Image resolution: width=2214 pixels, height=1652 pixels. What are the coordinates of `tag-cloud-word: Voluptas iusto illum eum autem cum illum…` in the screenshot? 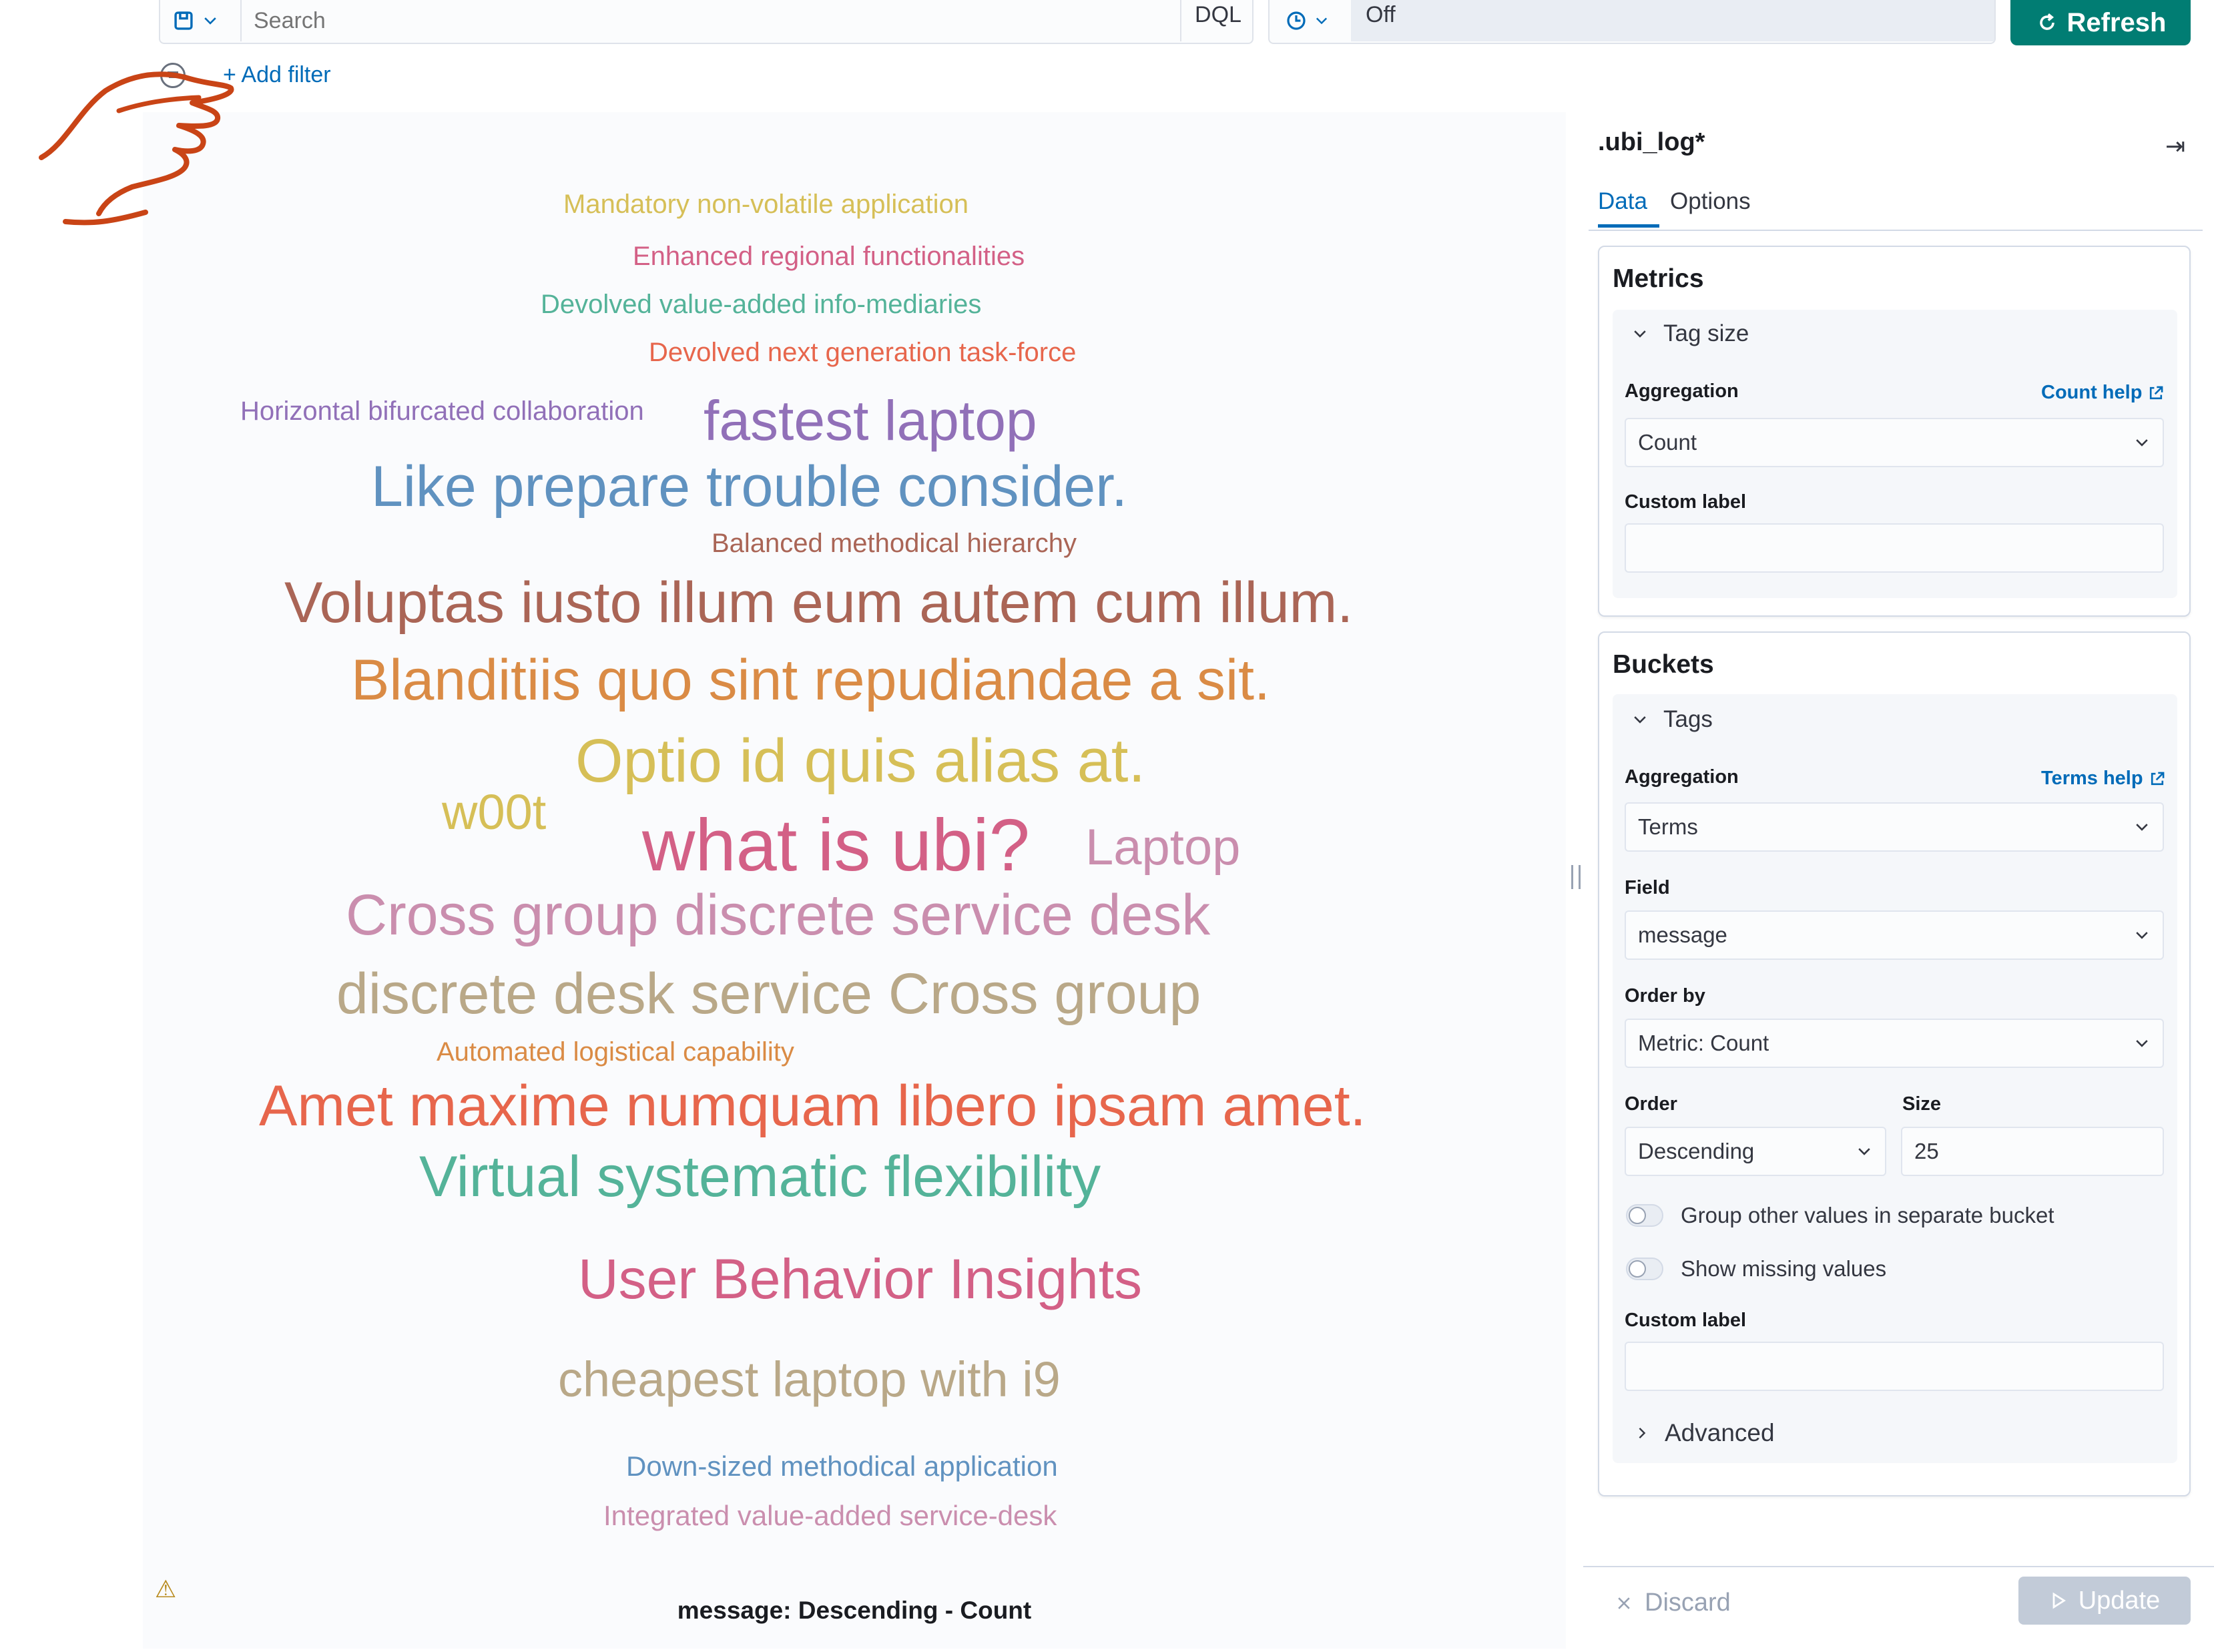 It's located at (818, 602).